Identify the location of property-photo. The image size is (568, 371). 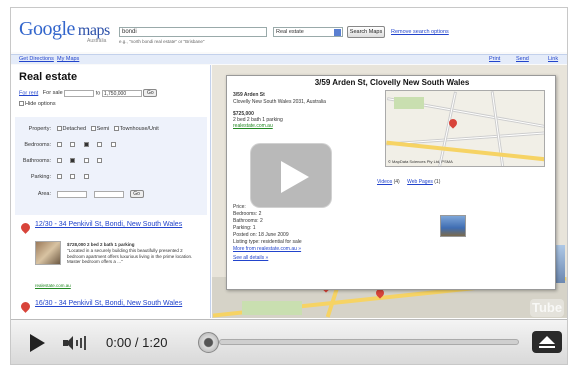
(453, 226).